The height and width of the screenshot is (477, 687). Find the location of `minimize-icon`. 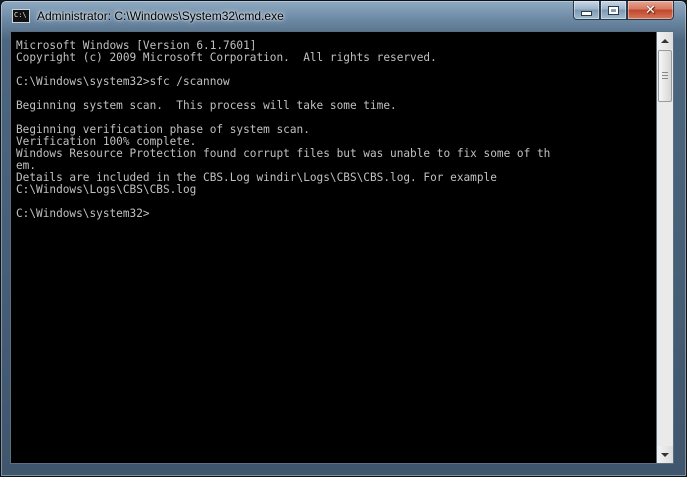

minimize-icon is located at coordinates (586, 13).